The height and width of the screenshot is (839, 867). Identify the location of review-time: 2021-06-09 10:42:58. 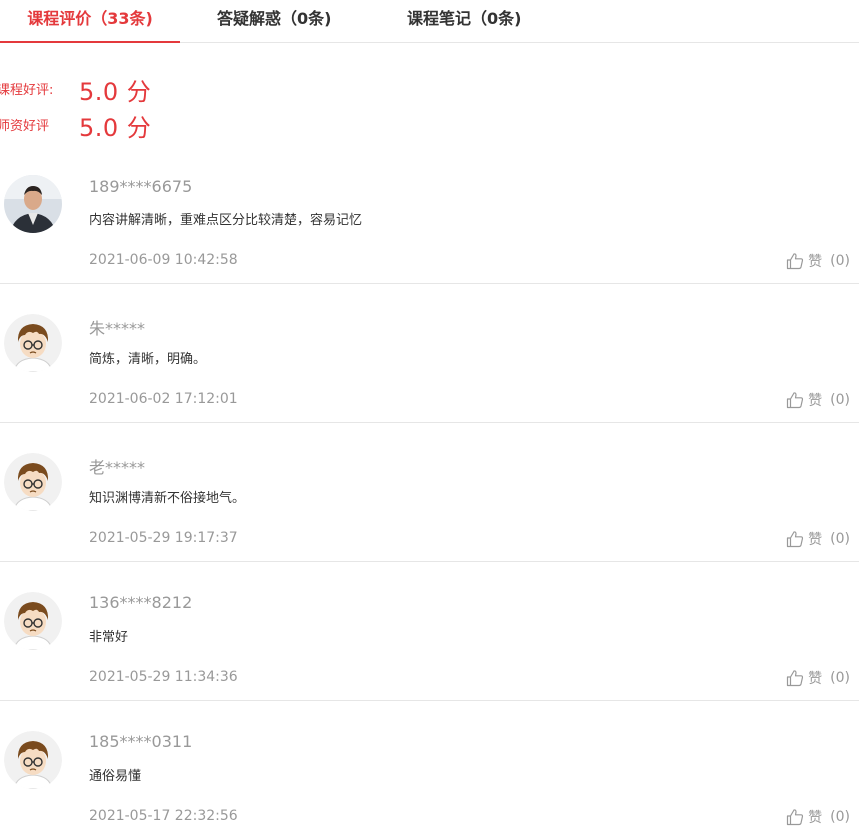
(163, 260).